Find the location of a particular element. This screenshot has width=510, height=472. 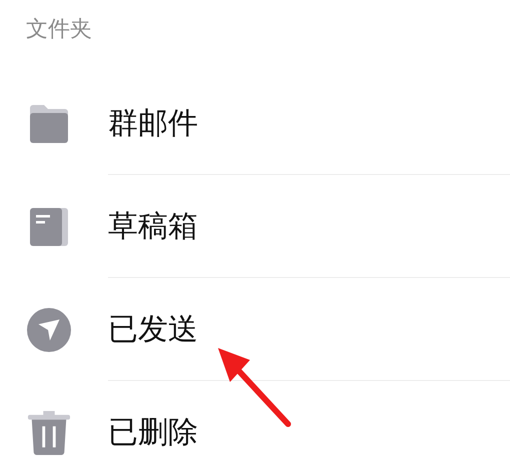

folder-item: 草稿箱 is located at coordinates (153, 226).